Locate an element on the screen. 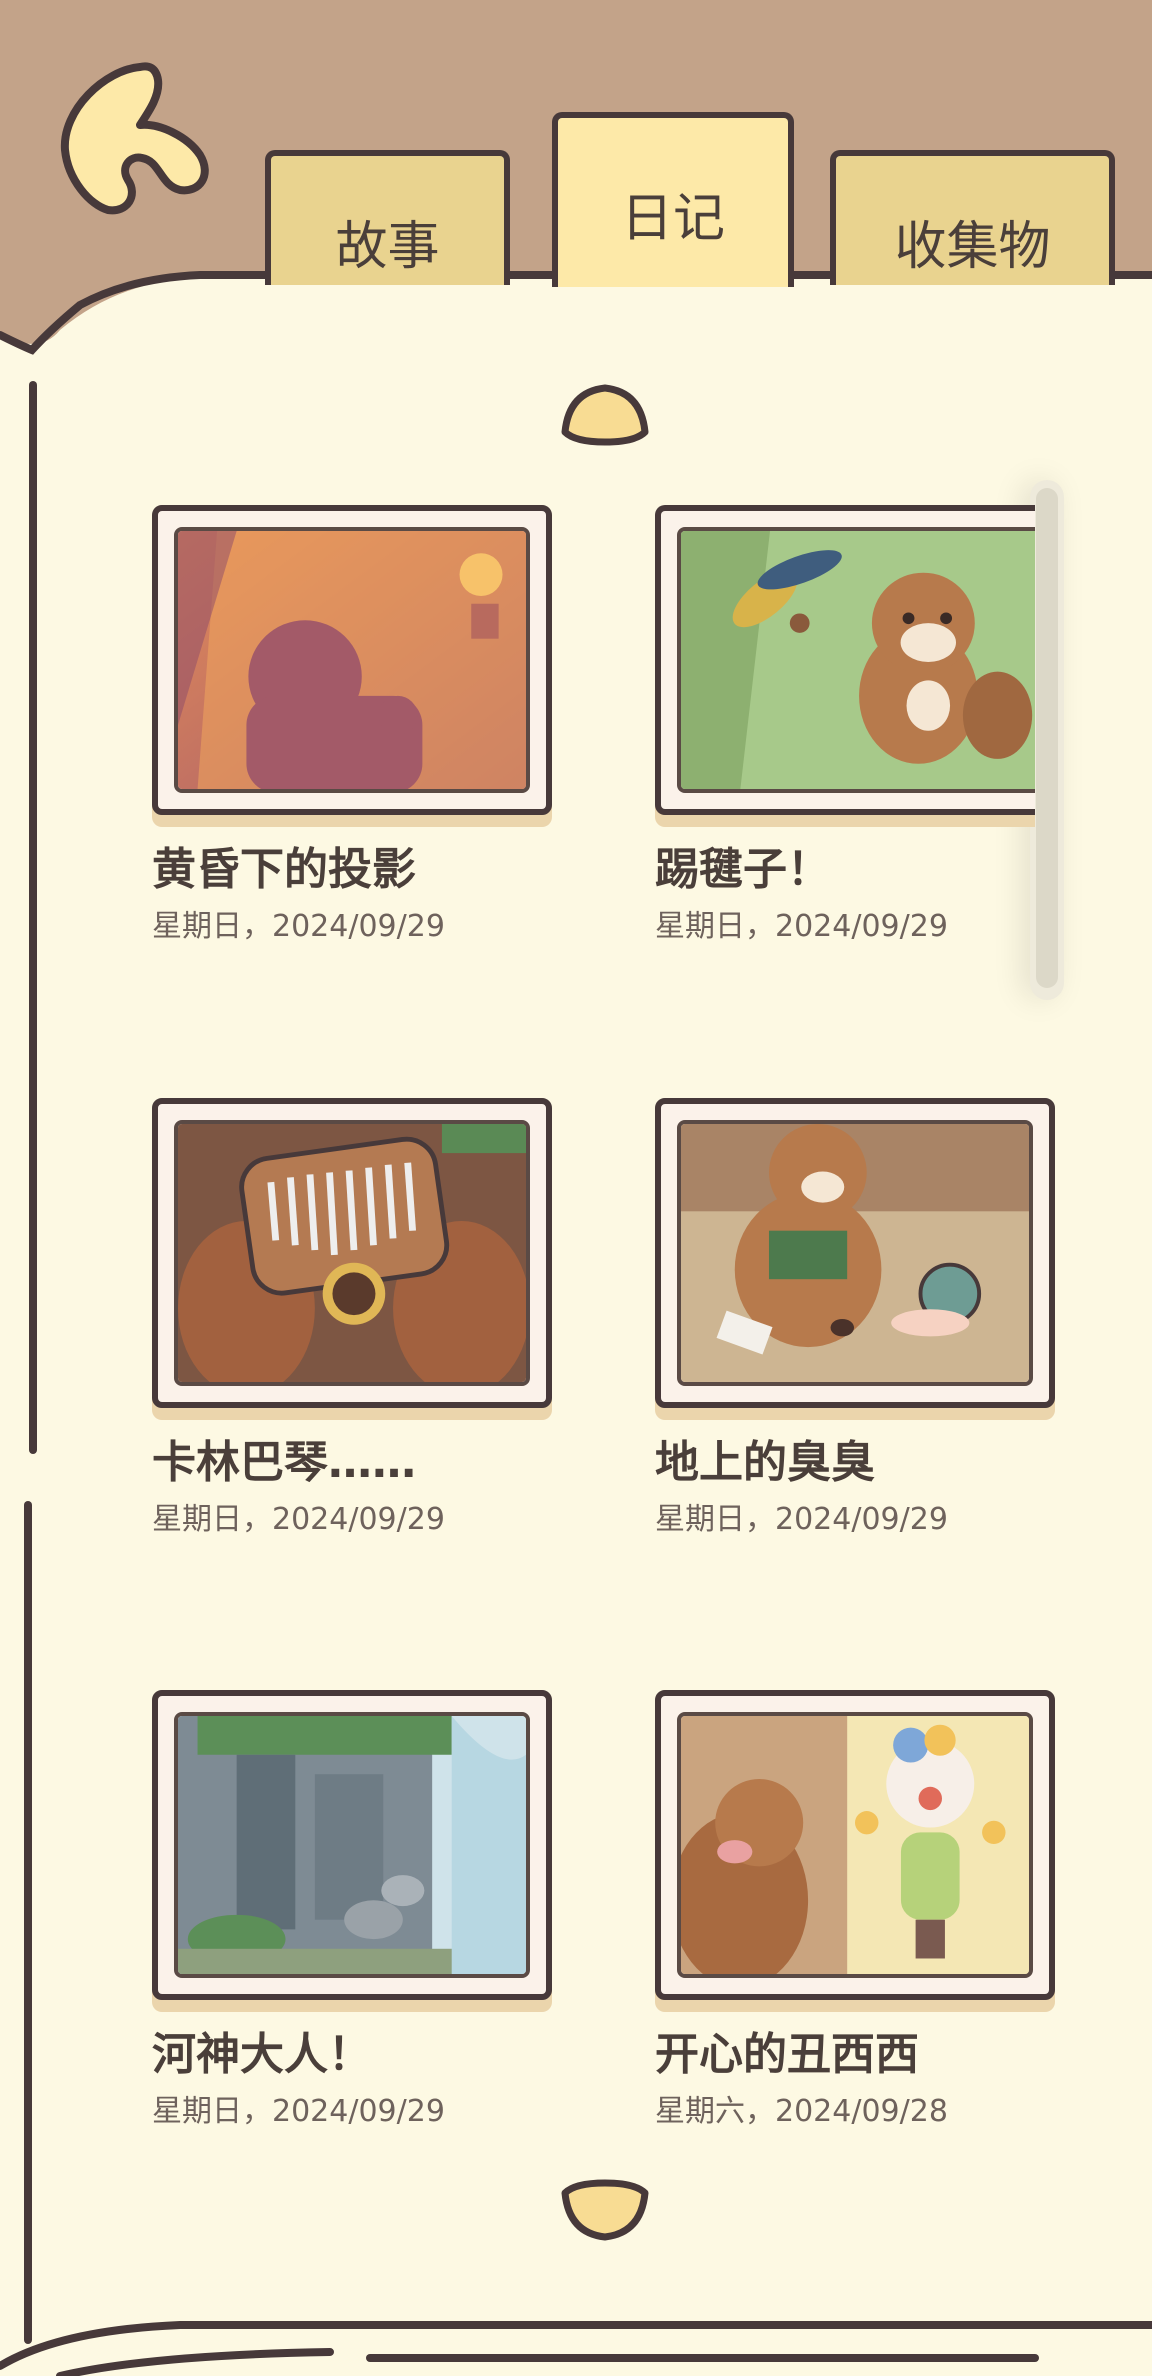  diary-entry-card: 黄昏下的投影 星期日，2024/09/29 is located at coordinates (352, 725).